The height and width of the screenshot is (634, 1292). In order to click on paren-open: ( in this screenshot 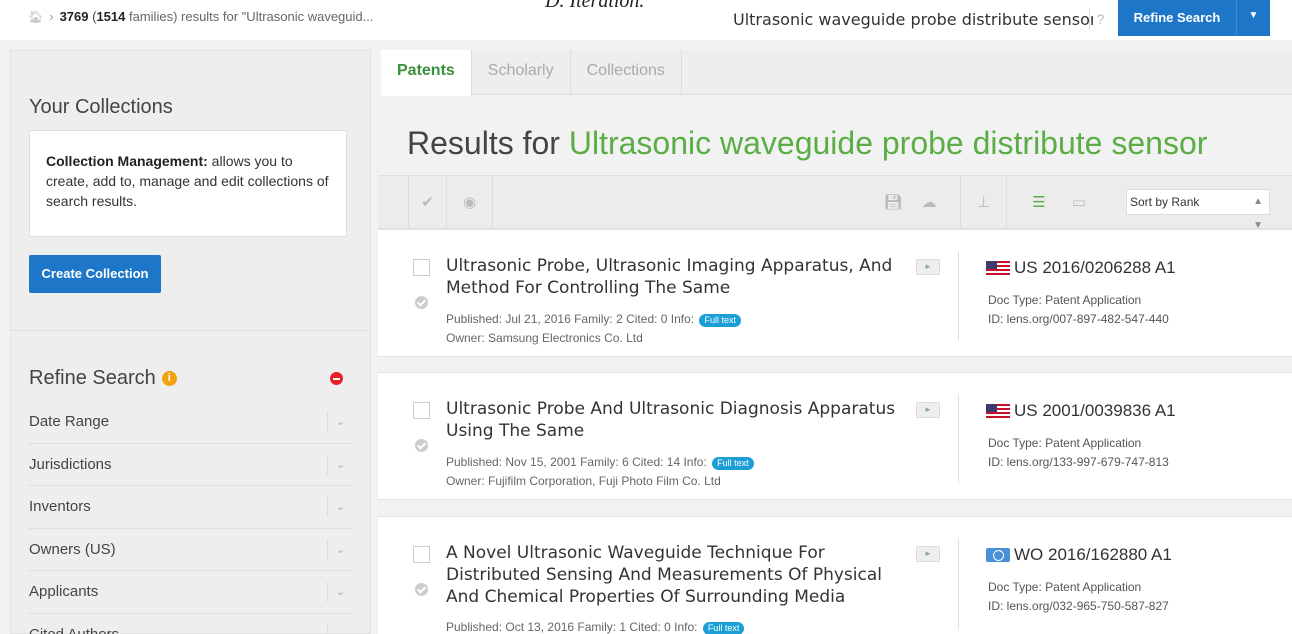, I will do `click(92, 16)`.